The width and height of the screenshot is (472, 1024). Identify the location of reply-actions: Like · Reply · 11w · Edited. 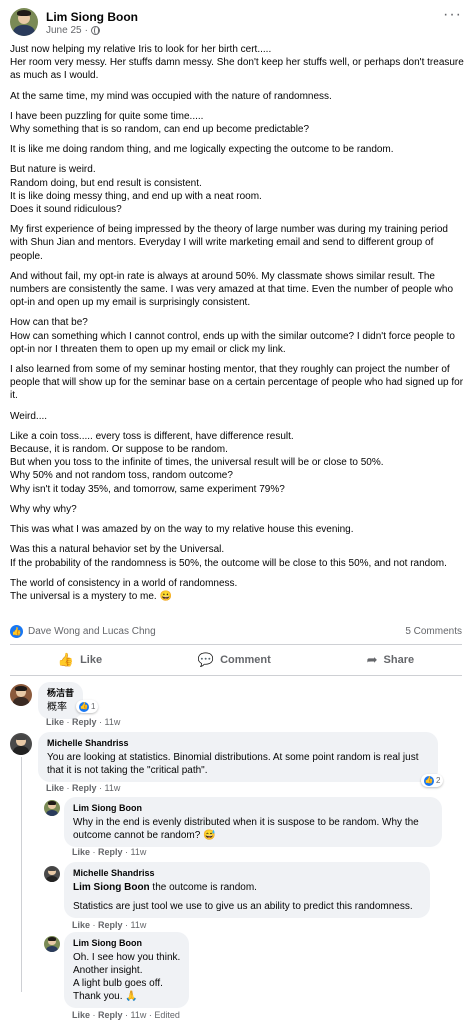
(126, 1015).